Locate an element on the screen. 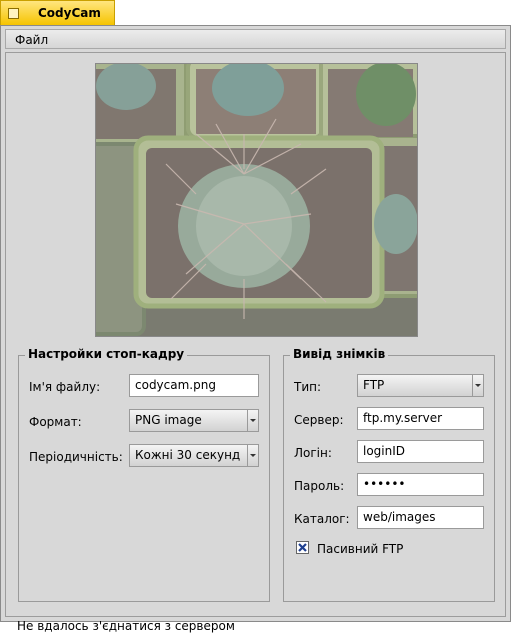  password-label: Пароль: is located at coordinates (319, 486).